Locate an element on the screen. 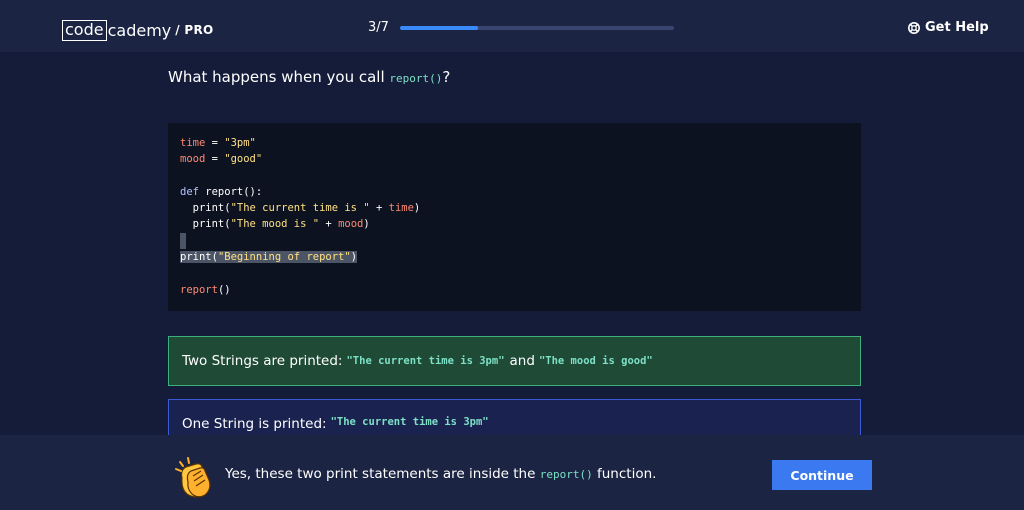  progress-bar-fill is located at coordinates (439, 28).